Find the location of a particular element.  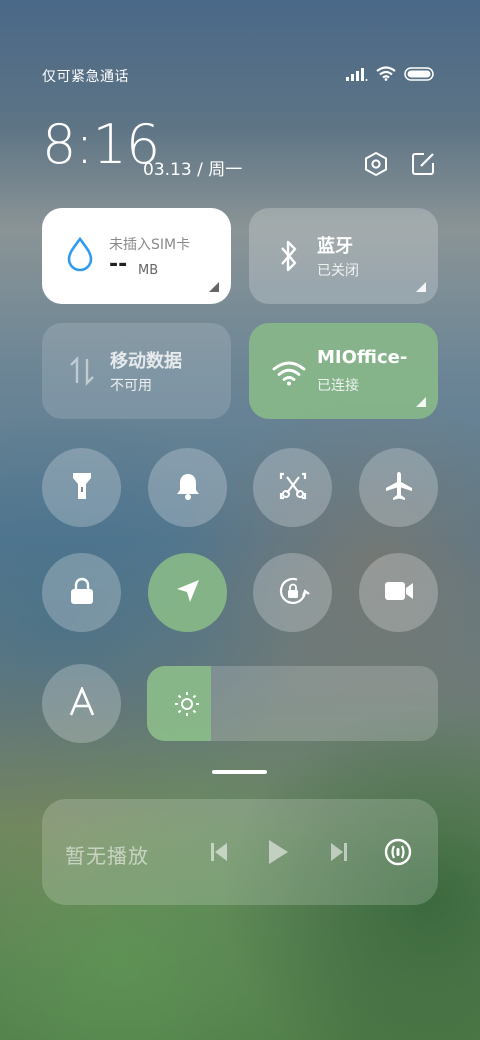

wifi-status-icon is located at coordinates (386, 75).